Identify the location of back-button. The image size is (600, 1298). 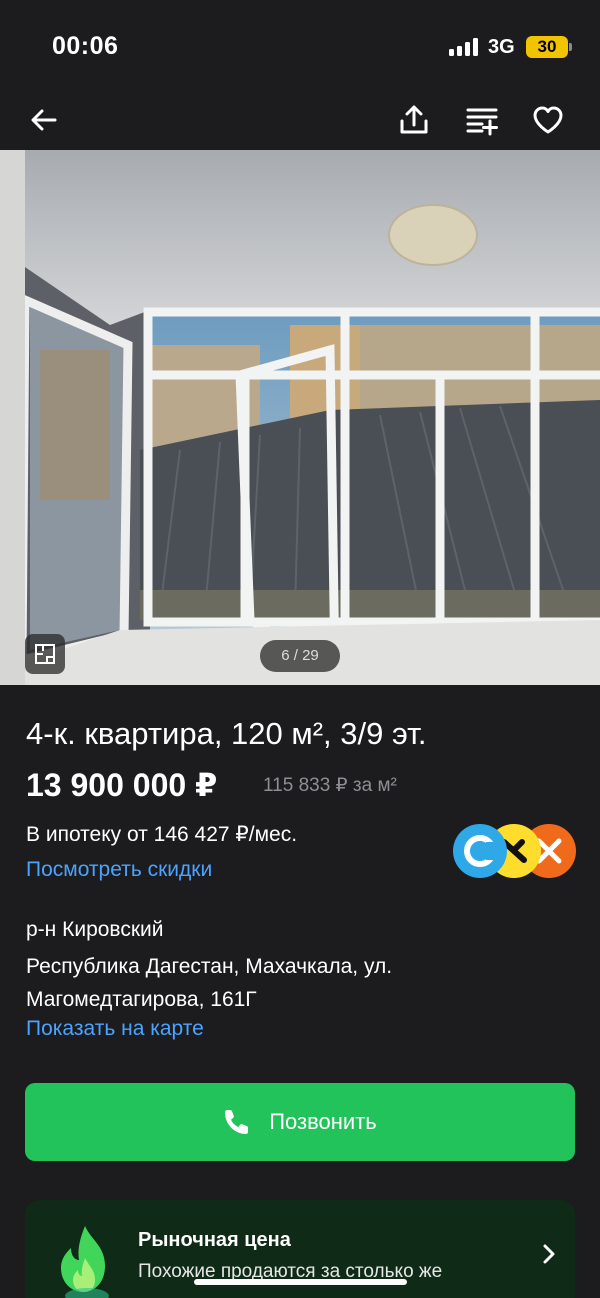
(44, 120).